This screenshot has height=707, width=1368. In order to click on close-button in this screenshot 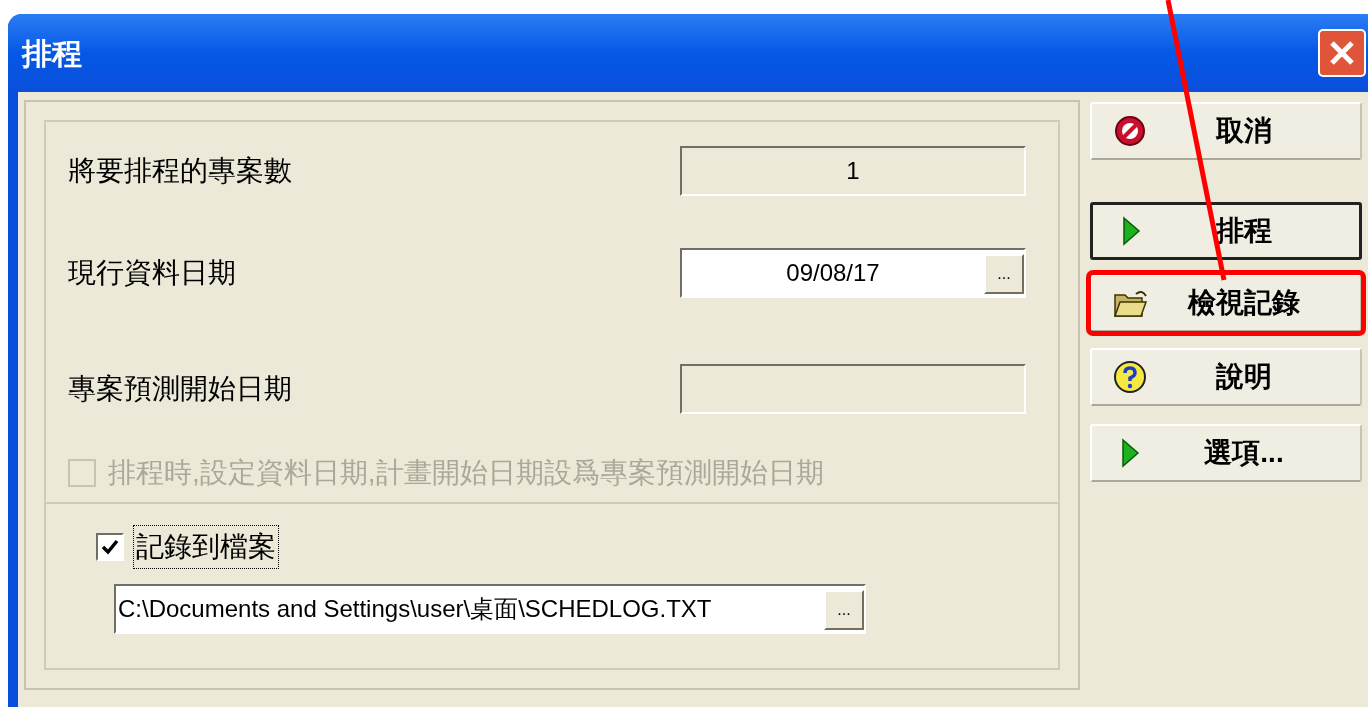, I will do `click(1342, 53)`.